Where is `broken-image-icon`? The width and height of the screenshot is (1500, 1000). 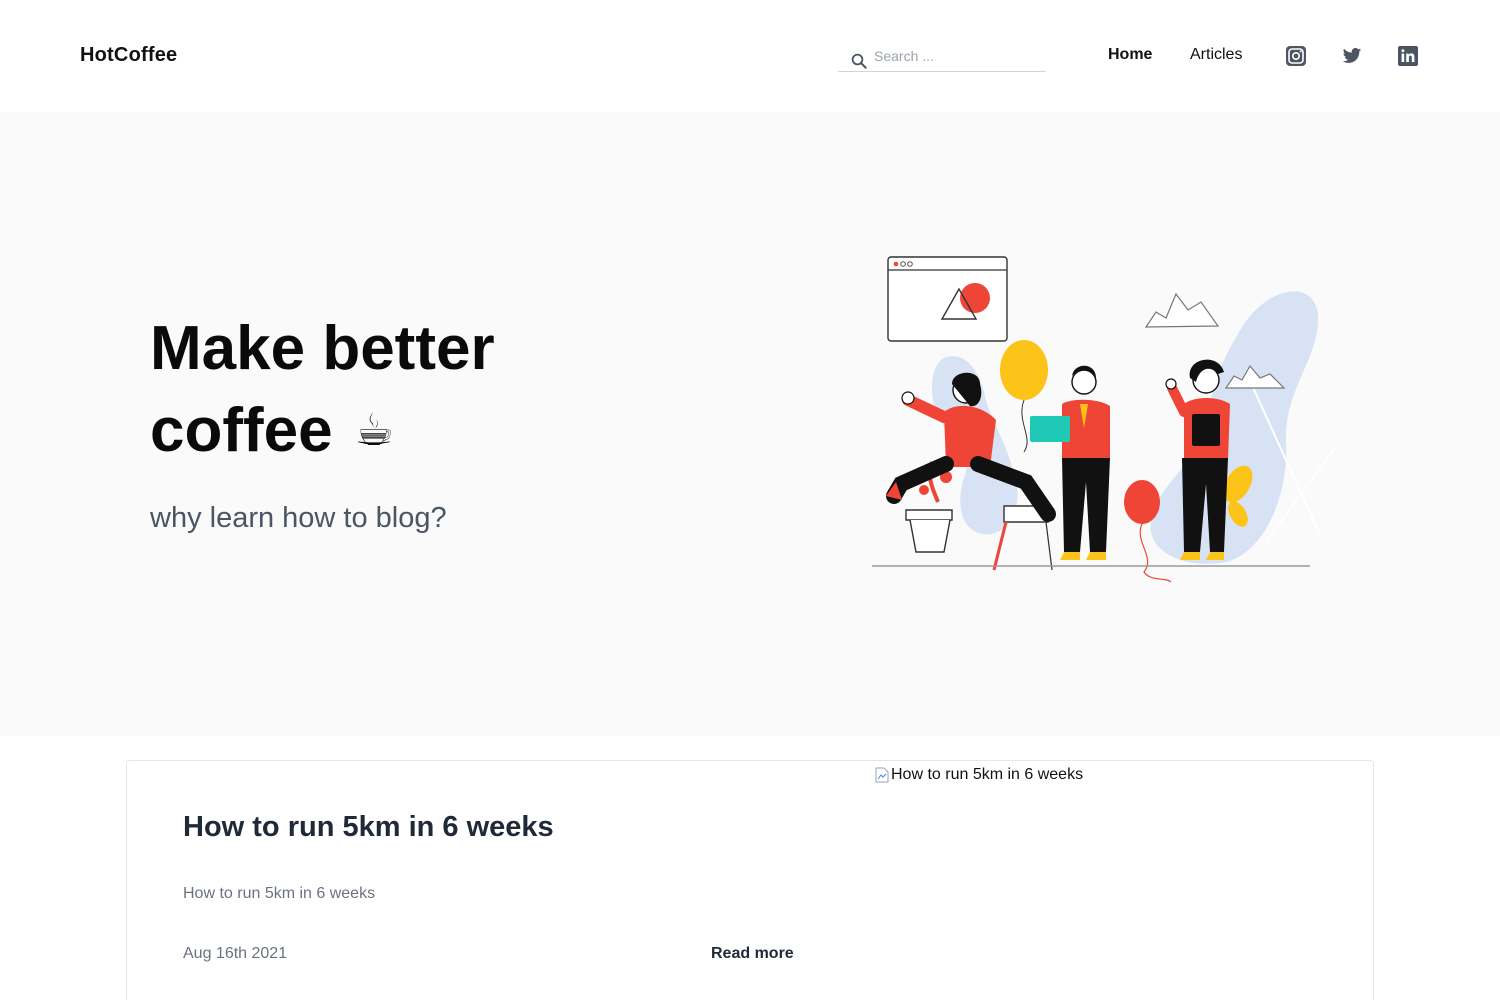 broken-image-icon is located at coordinates (882, 775).